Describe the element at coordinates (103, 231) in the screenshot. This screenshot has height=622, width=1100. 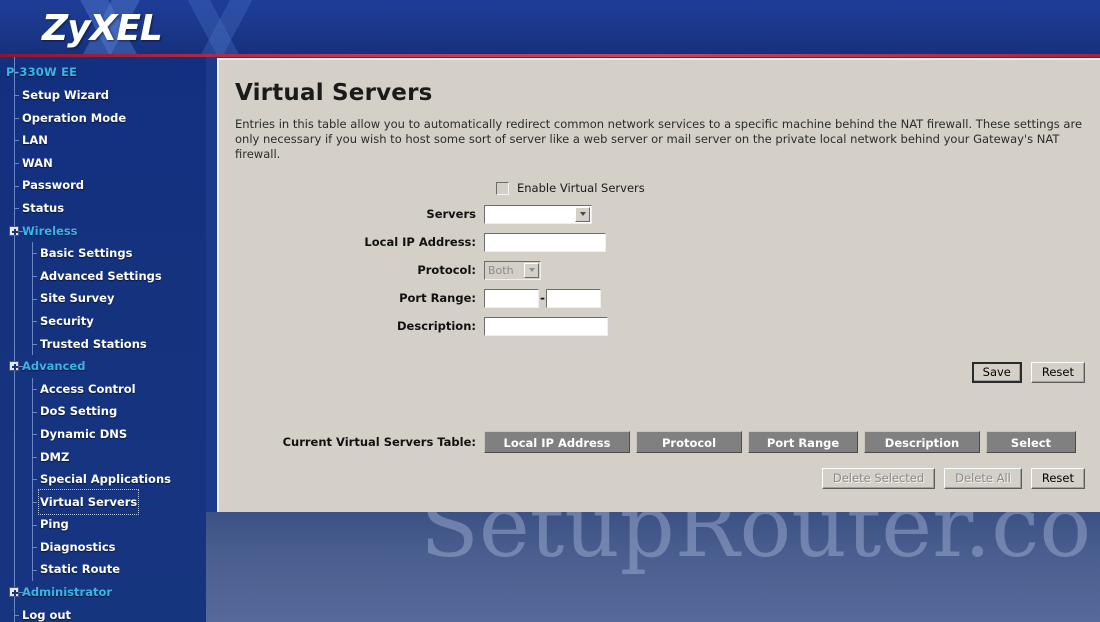
I see `sidebar-item-wireless: Wireless` at that location.